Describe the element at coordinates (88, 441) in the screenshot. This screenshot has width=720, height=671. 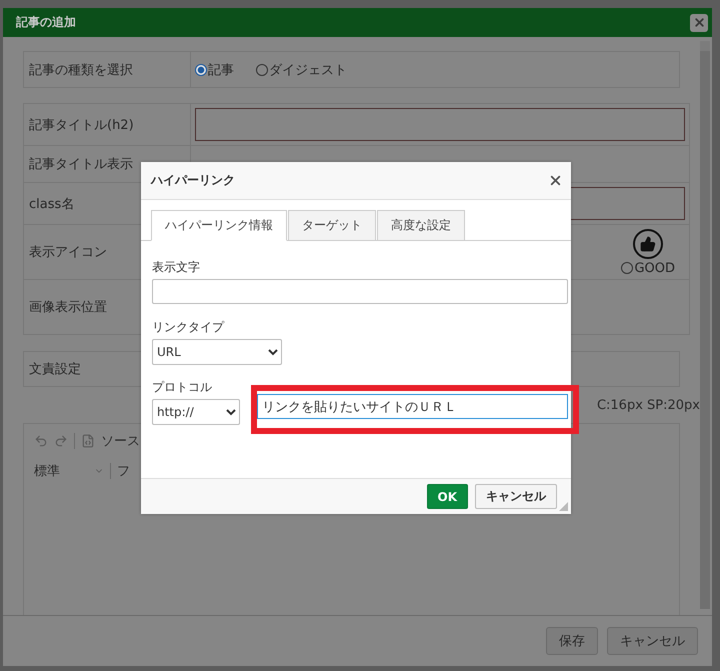
I see `source-code-icon` at that location.